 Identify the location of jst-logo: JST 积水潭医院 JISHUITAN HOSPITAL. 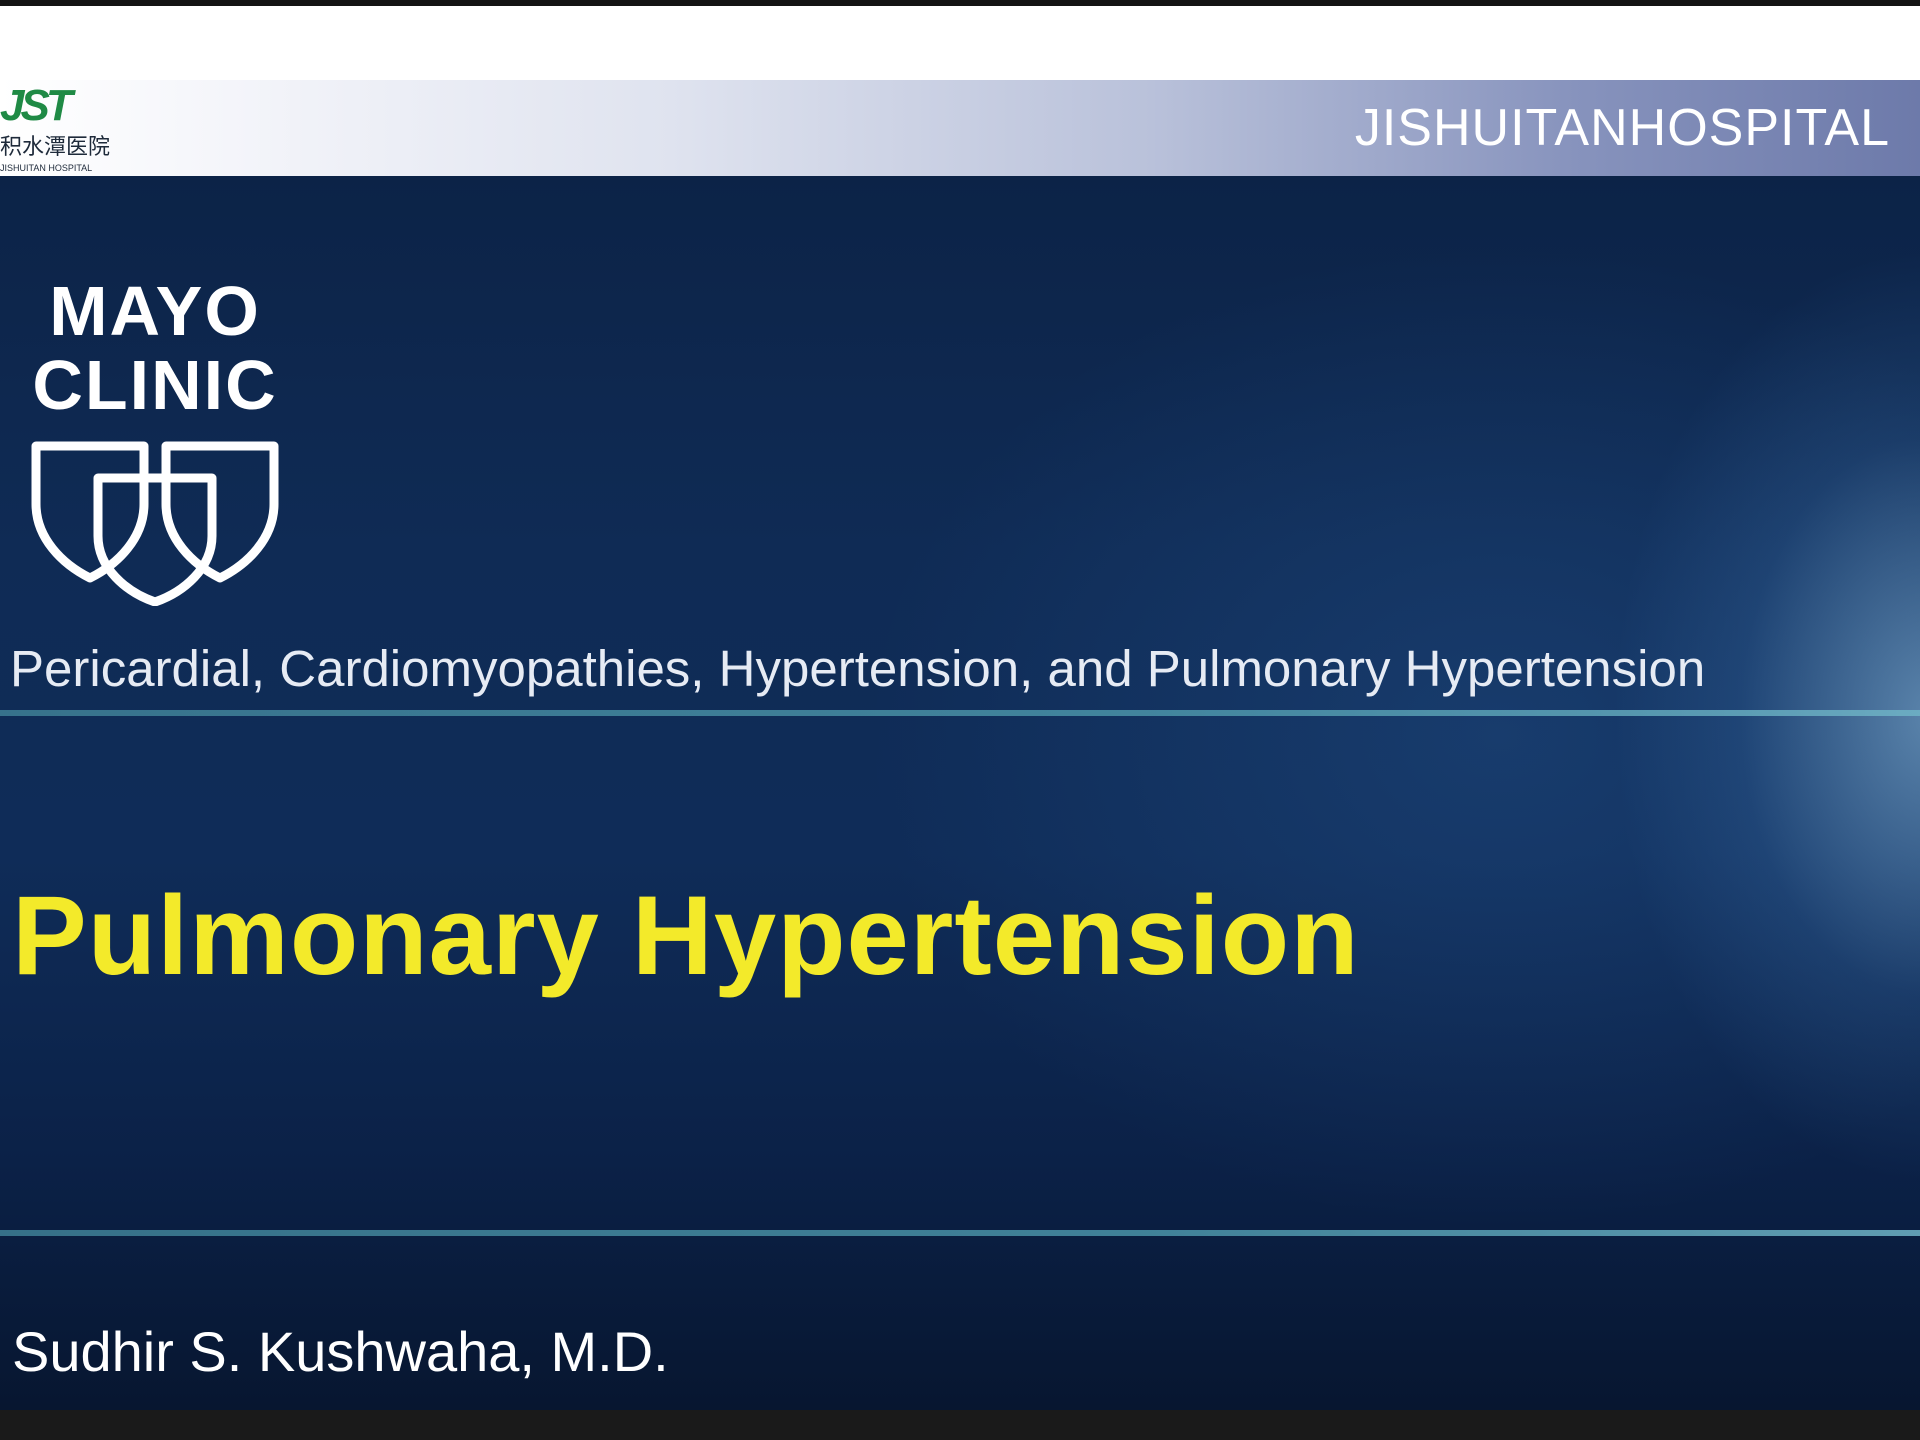
(55, 128).